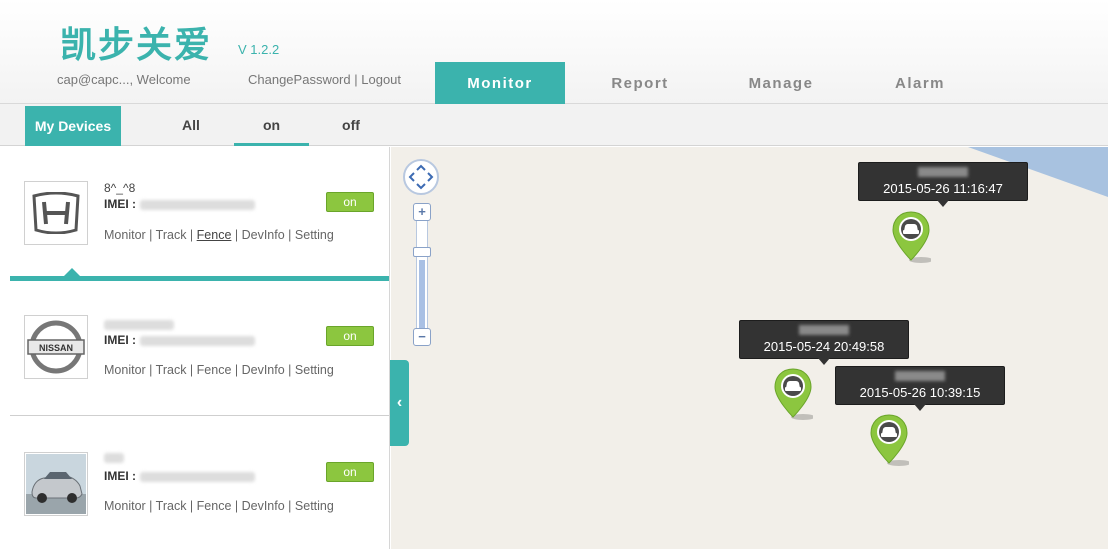 The width and height of the screenshot is (1108, 549). I want to click on my-devices-tab: My Devices, so click(73, 126).